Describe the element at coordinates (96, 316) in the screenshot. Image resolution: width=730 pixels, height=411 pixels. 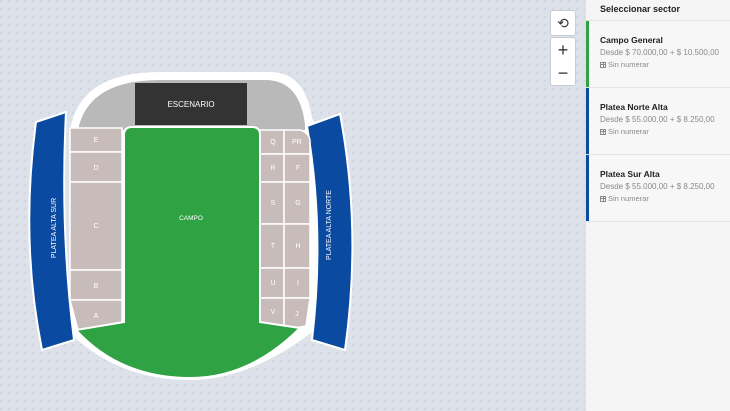
I see `label-a: A` at that location.